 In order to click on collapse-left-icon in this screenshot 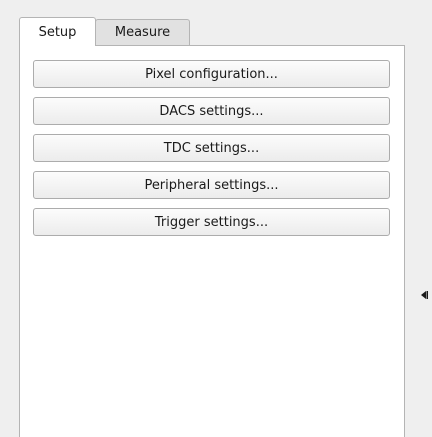, I will do `click(424, 295)`.